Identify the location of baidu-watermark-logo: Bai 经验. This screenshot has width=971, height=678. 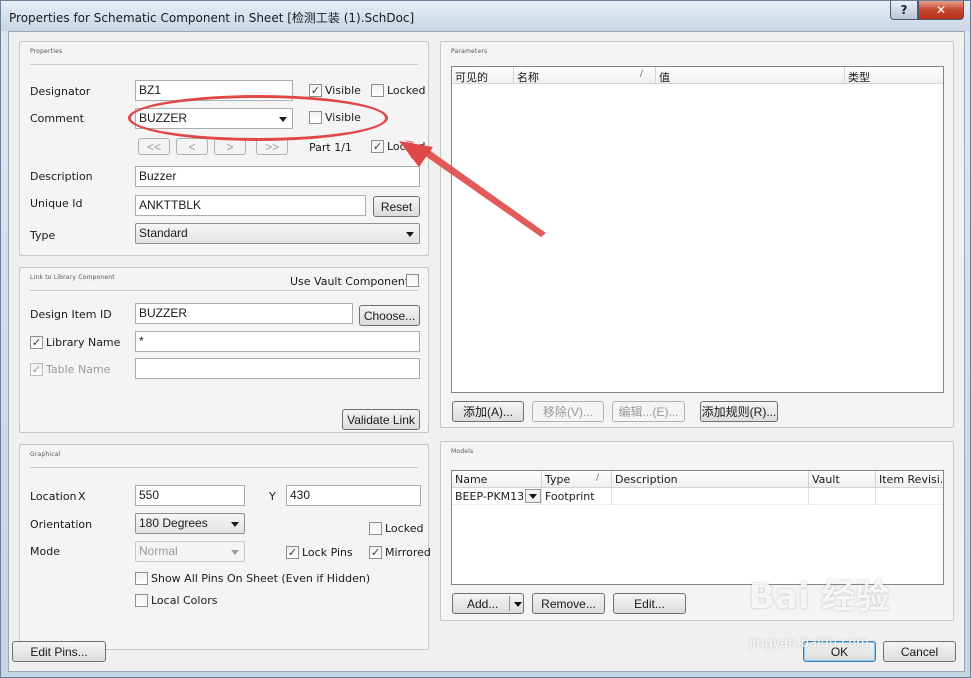
(819, 593).